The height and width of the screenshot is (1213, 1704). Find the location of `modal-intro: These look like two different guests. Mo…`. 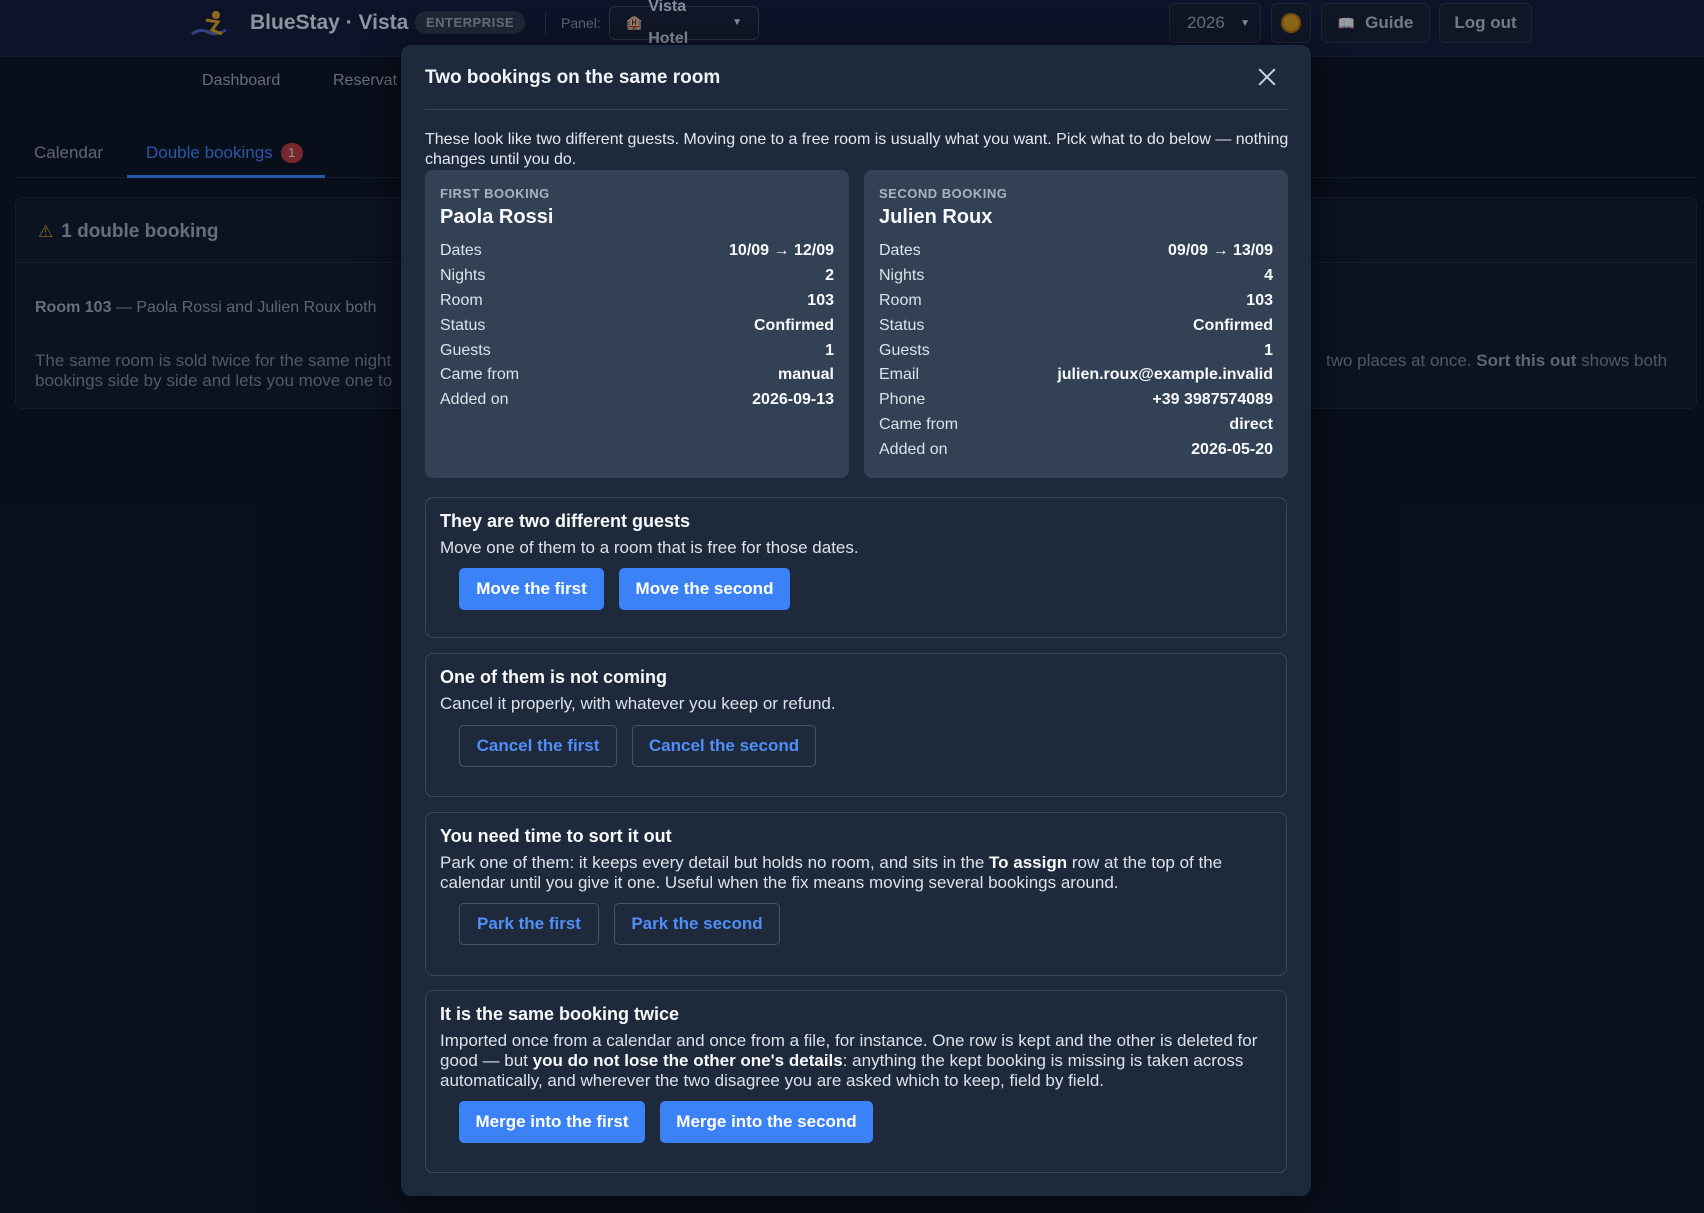

modal-intro: These look like two different guests. Mo… is located at coordinates (857, 149).